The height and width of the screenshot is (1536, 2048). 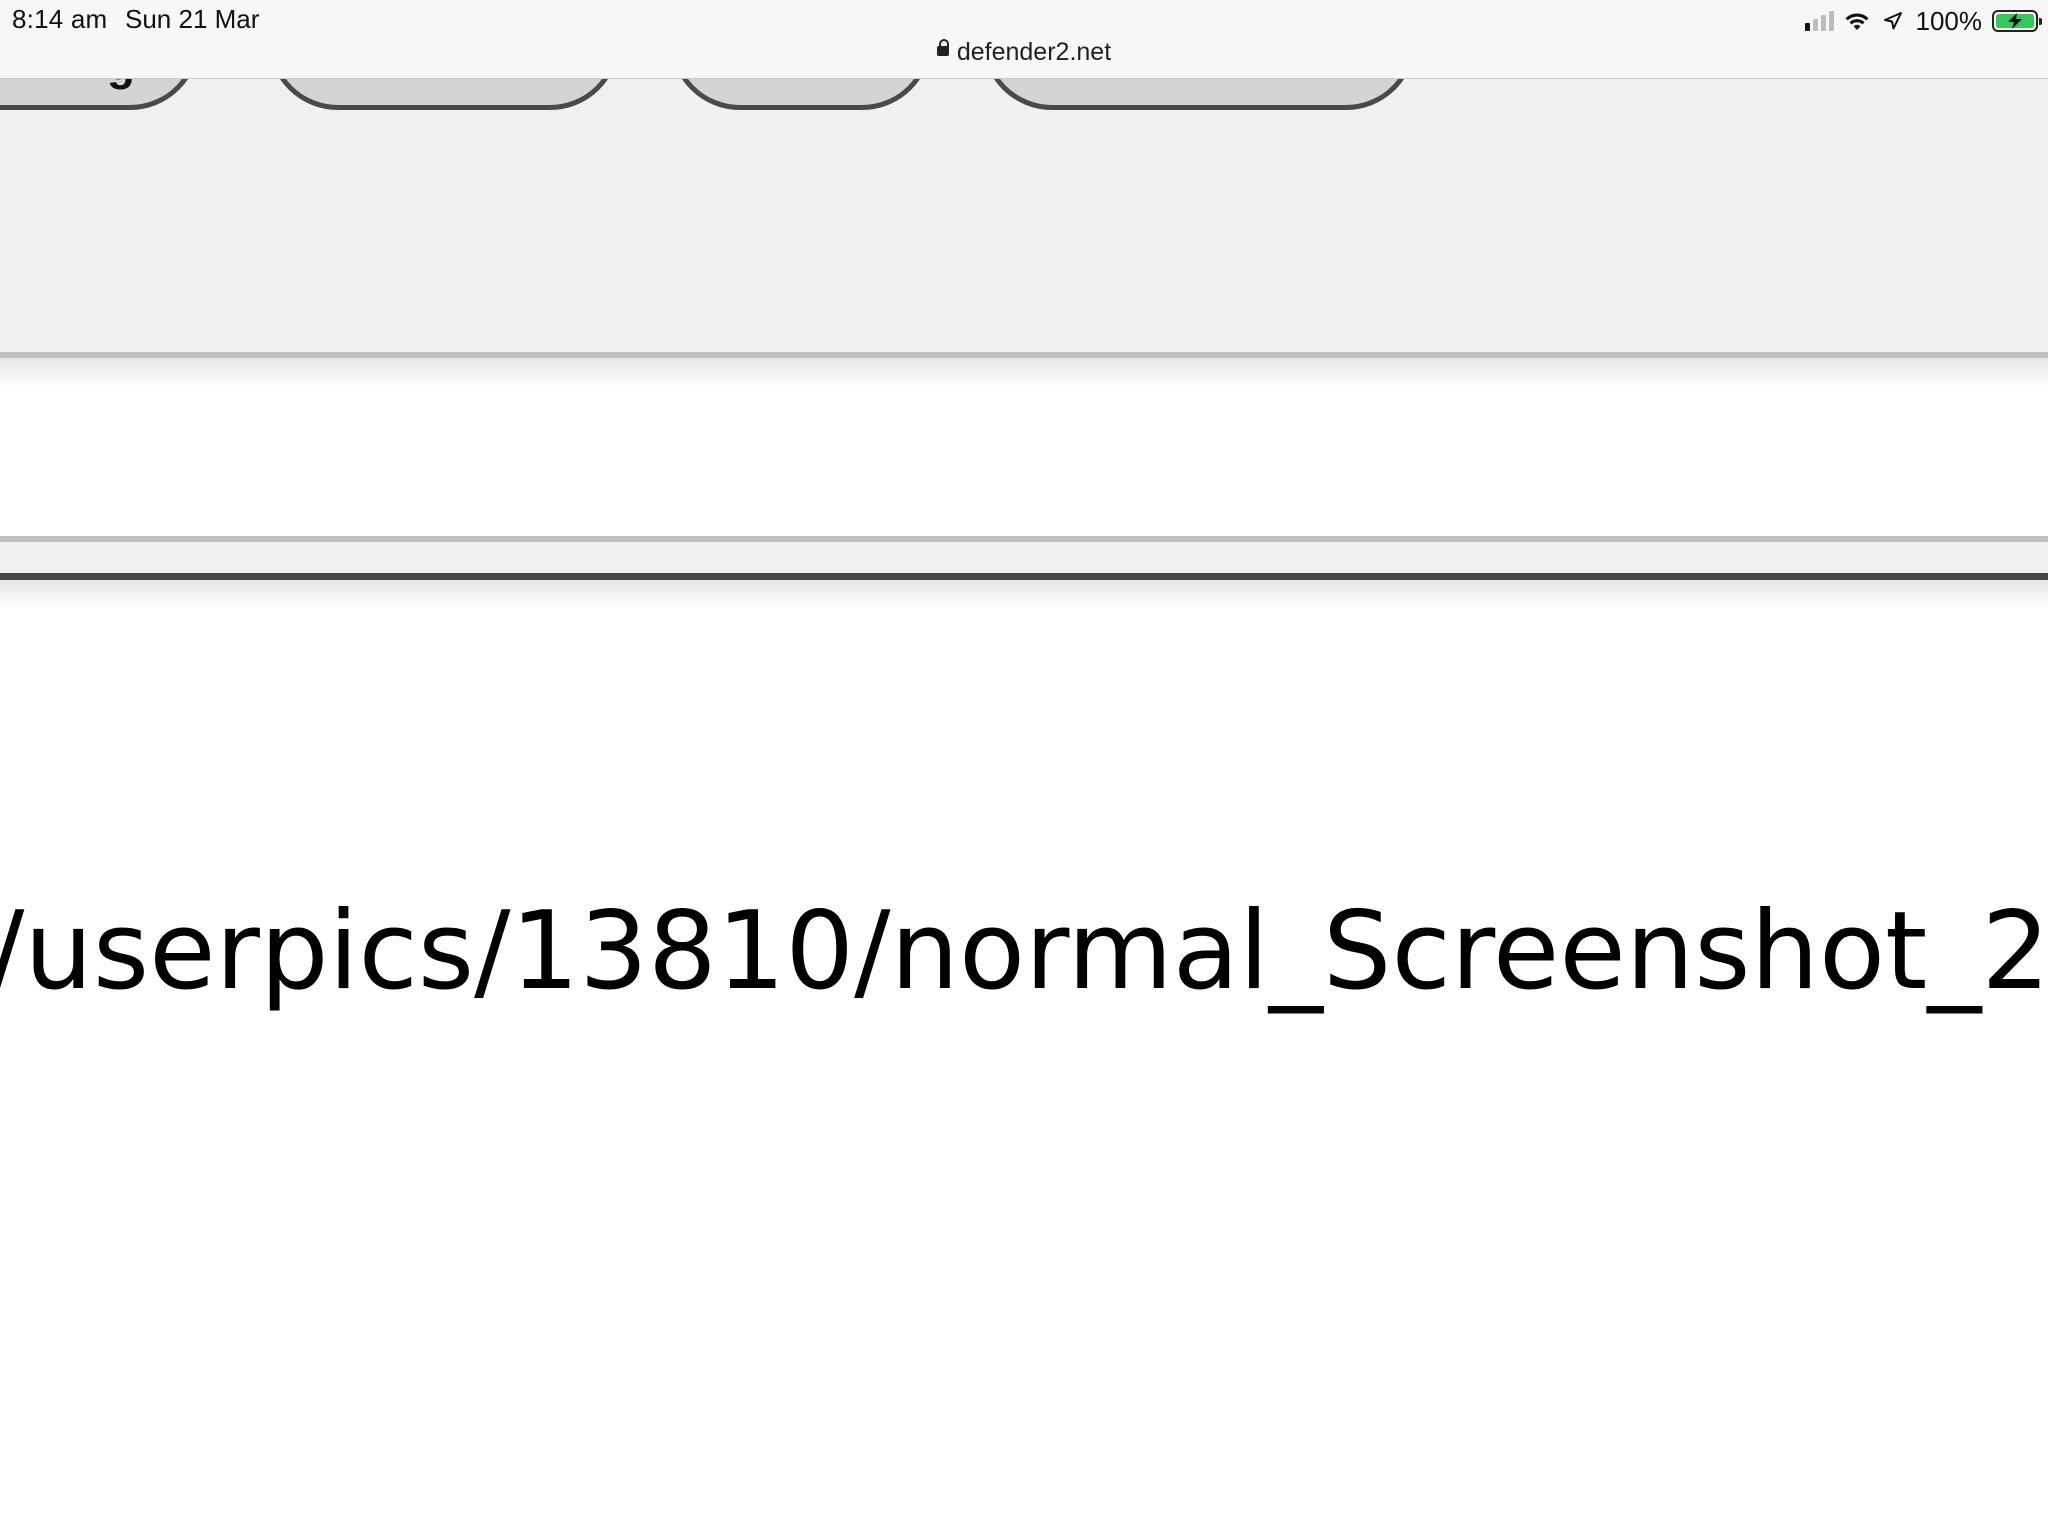 What do you see at coordinates (60, 19) in the screenshot?
I see `status-time: 8:14 am` at bounding box center [60, 19].